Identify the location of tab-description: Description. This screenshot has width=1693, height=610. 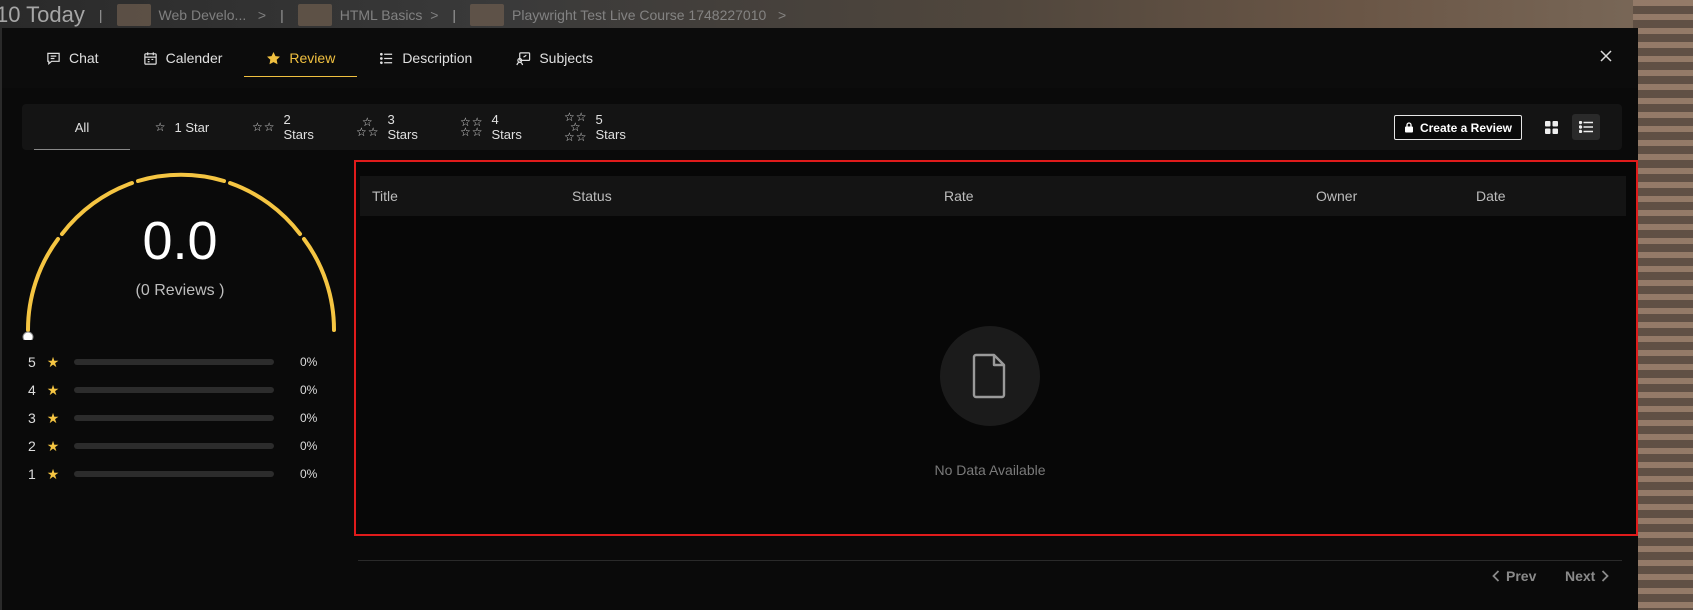
(425, 58).